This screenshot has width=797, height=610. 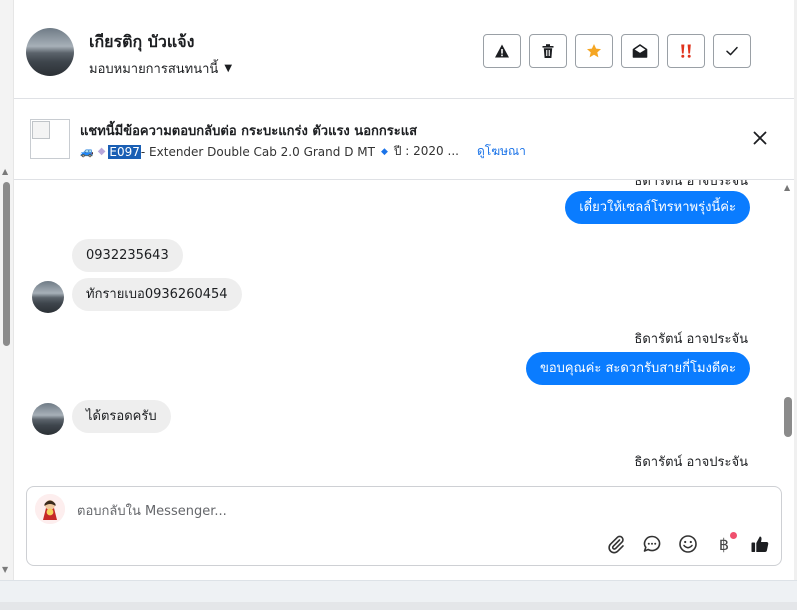 What do you see at coordinates (733, 535) in the screenshot?
I see `notification-dot` at bounding box center [733, 535].